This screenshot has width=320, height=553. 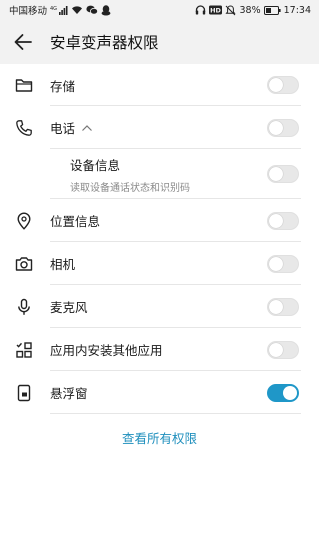 I want to click on signal-icon: 4G, so click(x=59, y=10).